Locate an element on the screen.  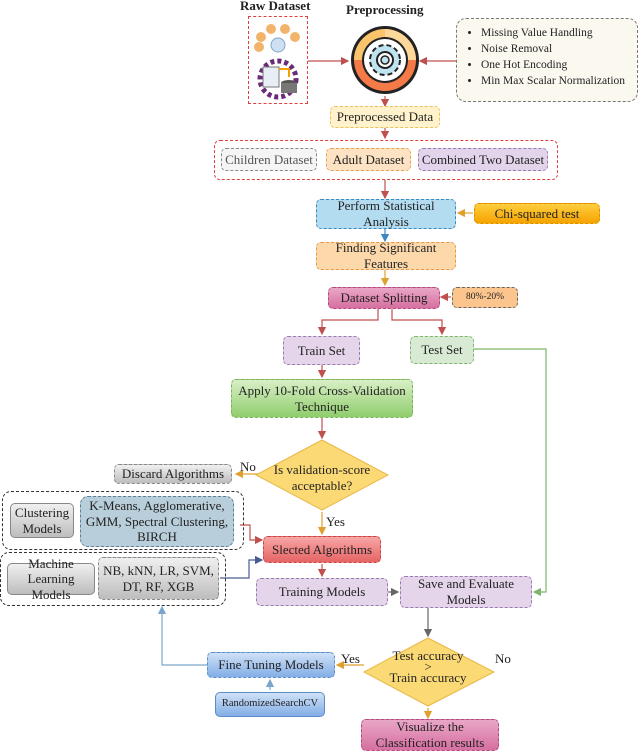
statistical-analysis-box: Perform Statistical Analysis is located at coordinates (386, 213).